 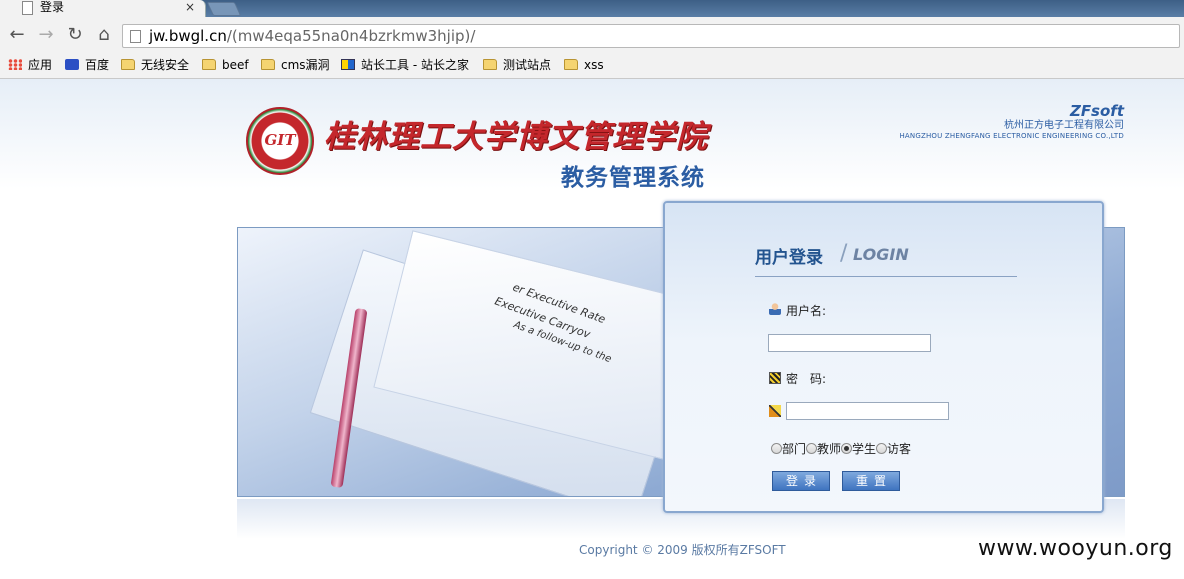 I want to click on home-icon: ⌂, so click(x=104, y=35).